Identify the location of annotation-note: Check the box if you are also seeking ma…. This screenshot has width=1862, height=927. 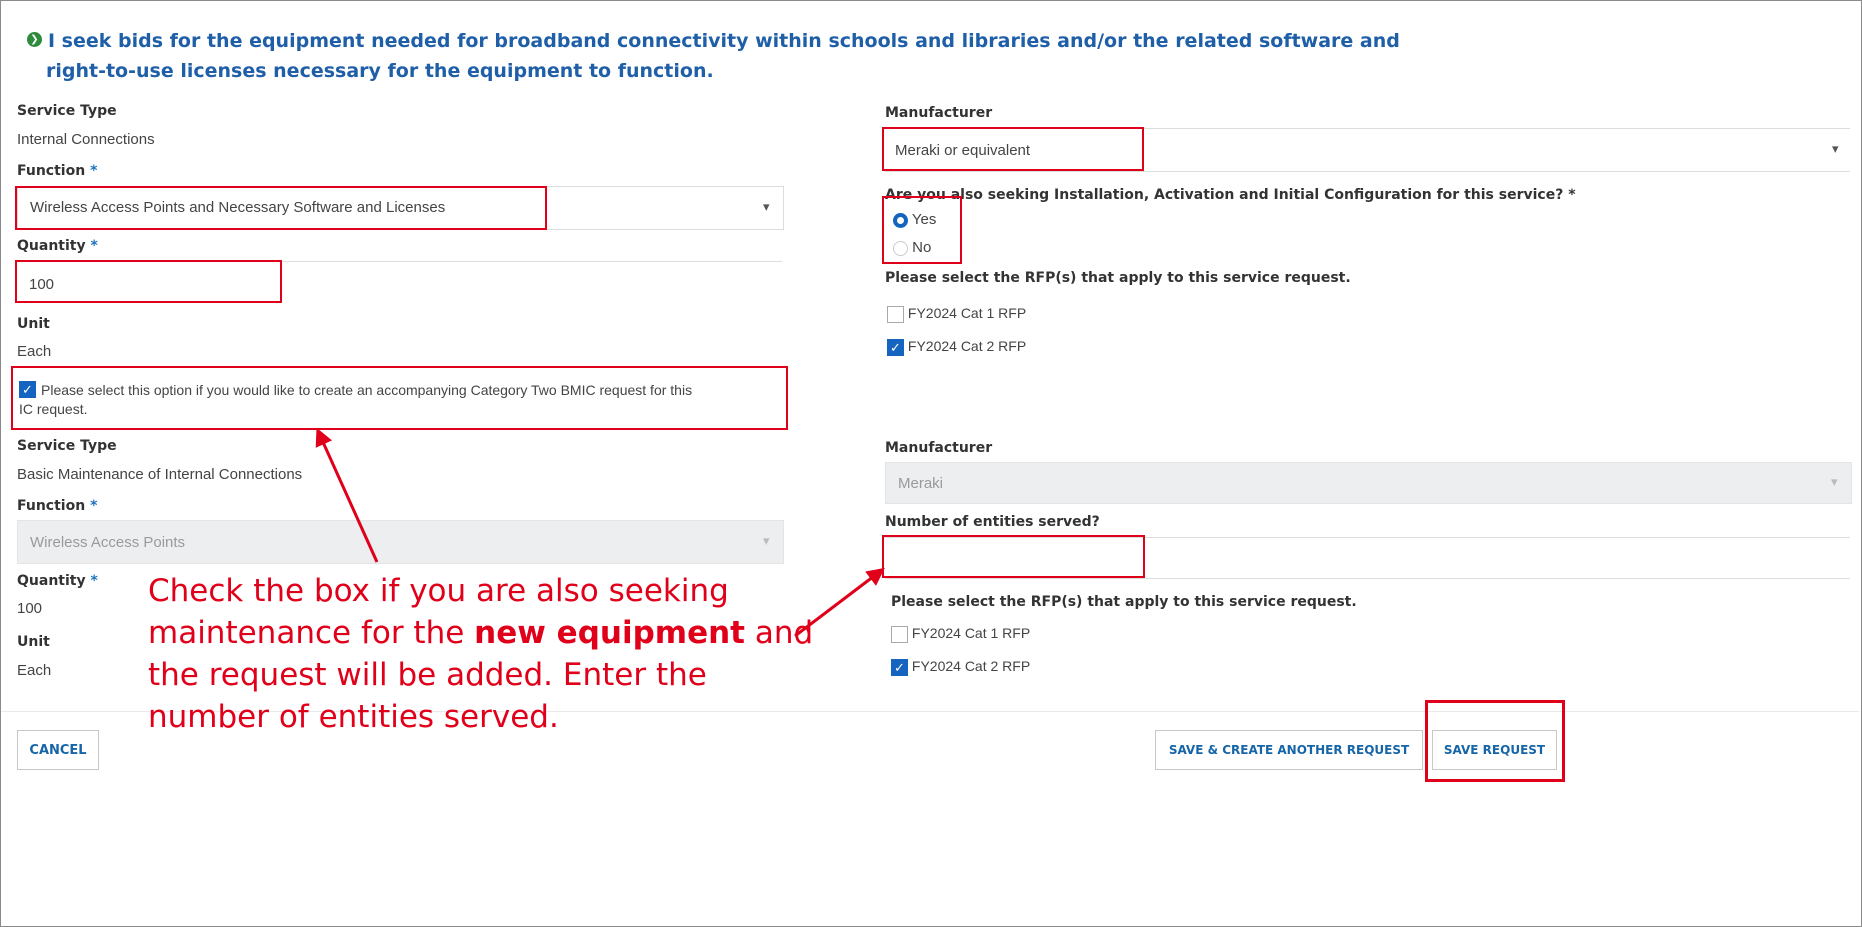
(481, 654).